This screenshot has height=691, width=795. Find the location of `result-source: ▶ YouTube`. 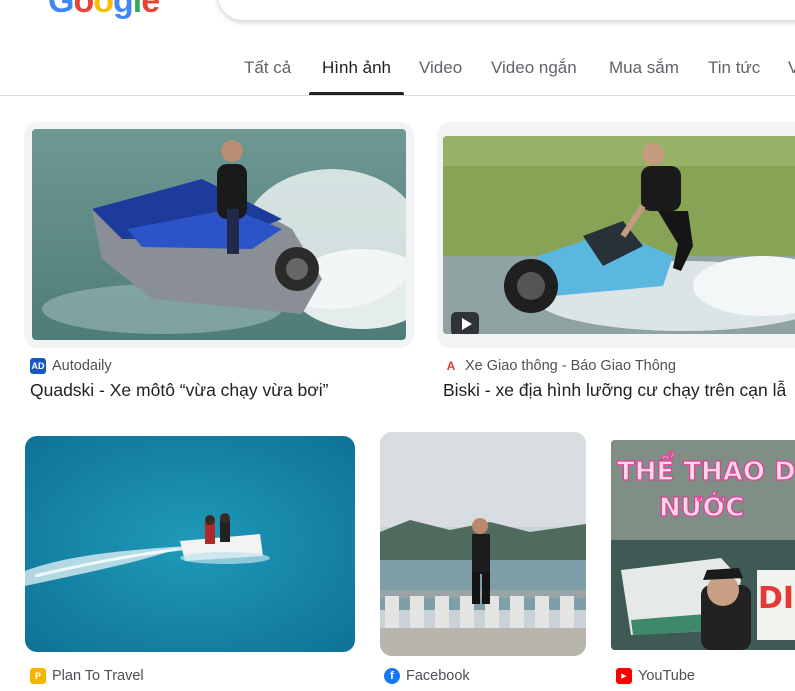

result-source: ▶ YouTube is located at coordinates (655, 676).